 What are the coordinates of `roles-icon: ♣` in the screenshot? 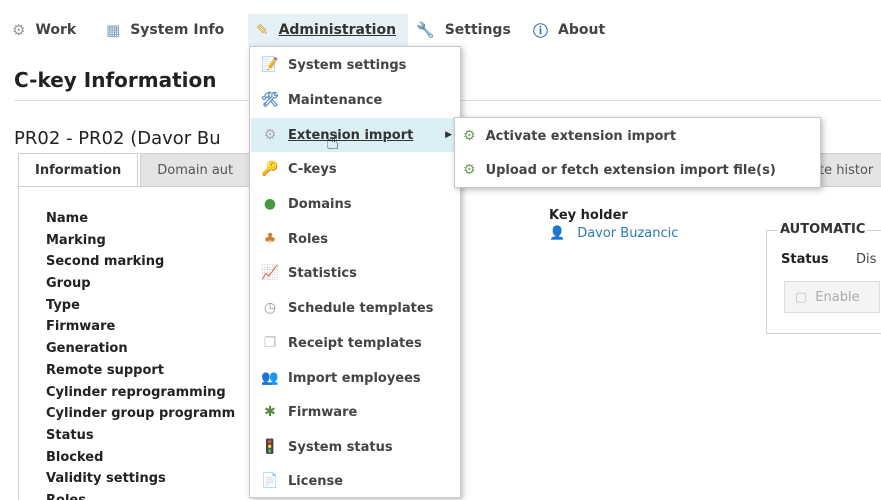 It's located at (270, 239).